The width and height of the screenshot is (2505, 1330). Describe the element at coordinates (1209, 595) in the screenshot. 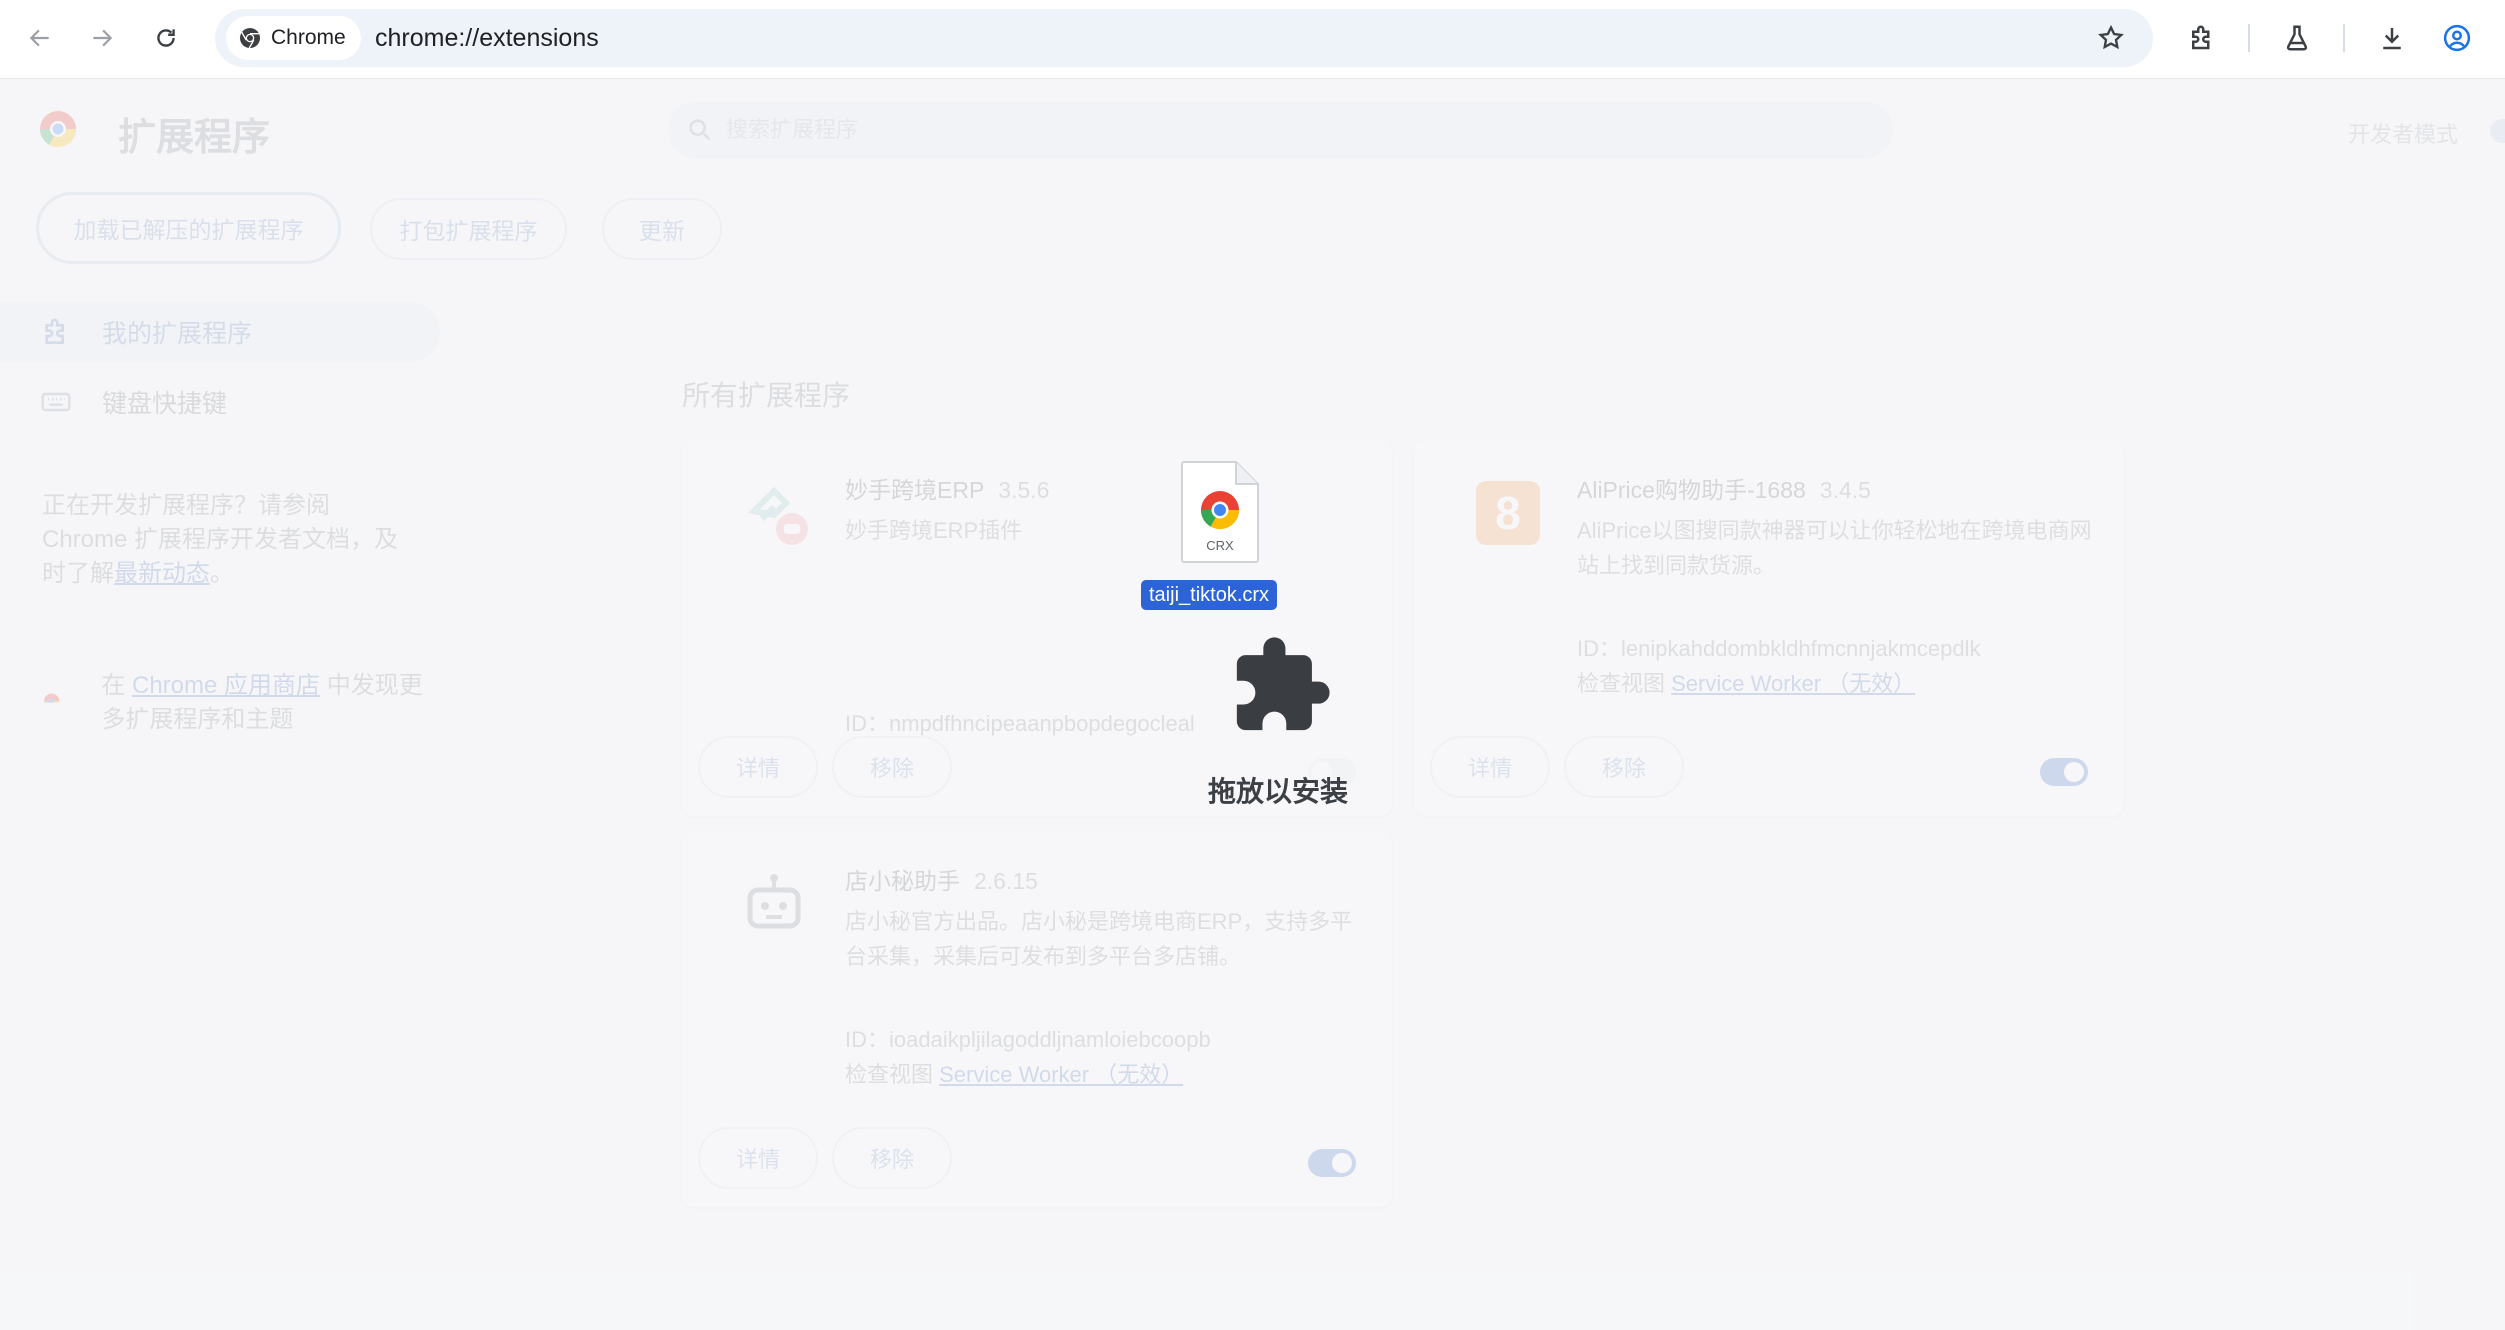

I see `dragged-file-name: taiji_tiktok.crx` at that location.